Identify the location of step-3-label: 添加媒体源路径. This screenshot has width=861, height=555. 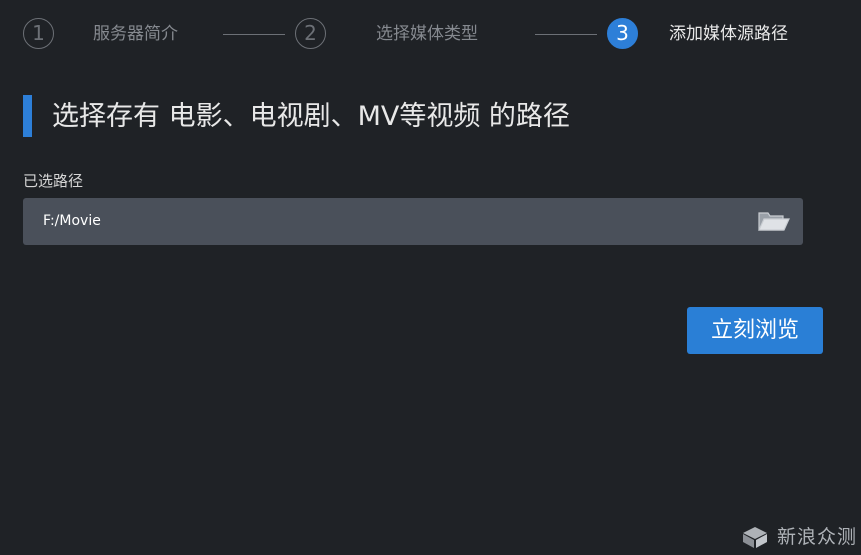
(728, 34).